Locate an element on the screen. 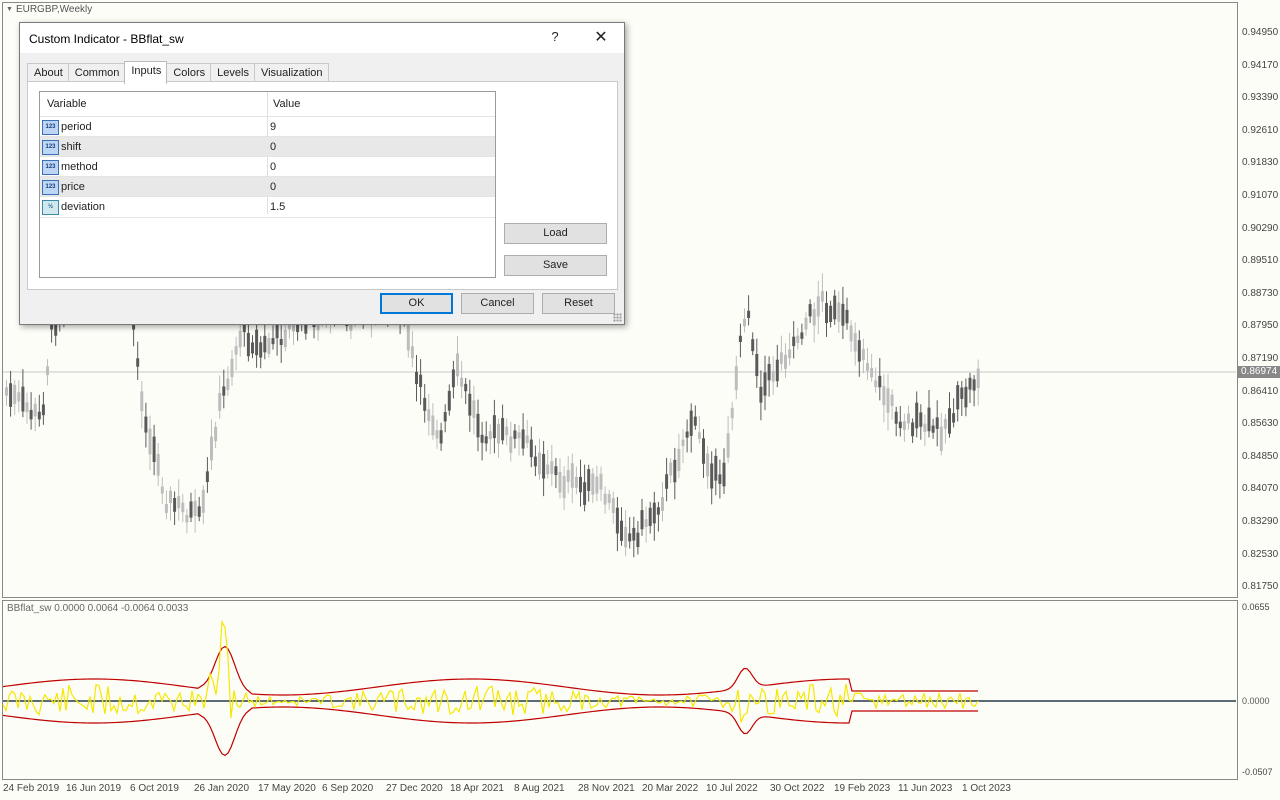  close-button: ✕ is located at coordinates (601, 38).